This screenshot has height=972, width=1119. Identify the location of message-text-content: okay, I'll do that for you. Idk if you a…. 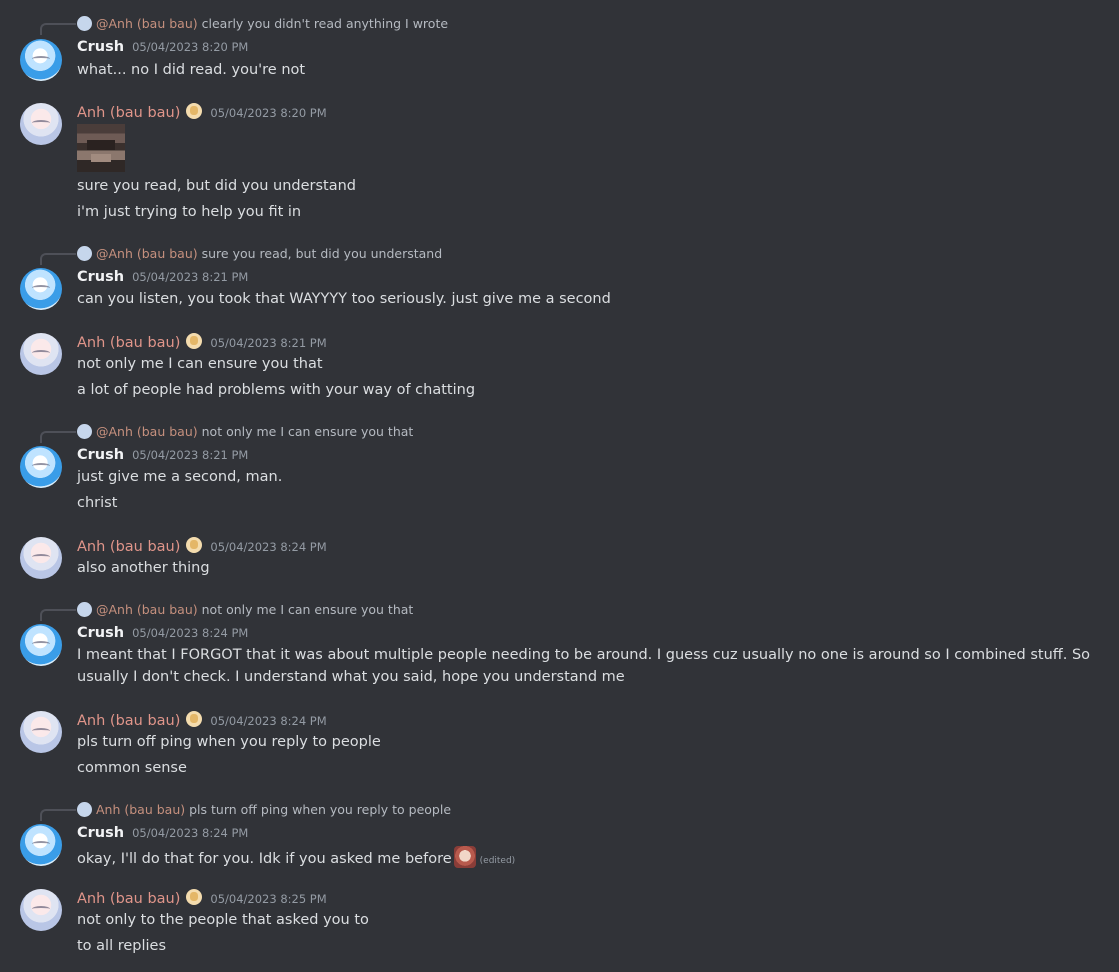
(264, 859).